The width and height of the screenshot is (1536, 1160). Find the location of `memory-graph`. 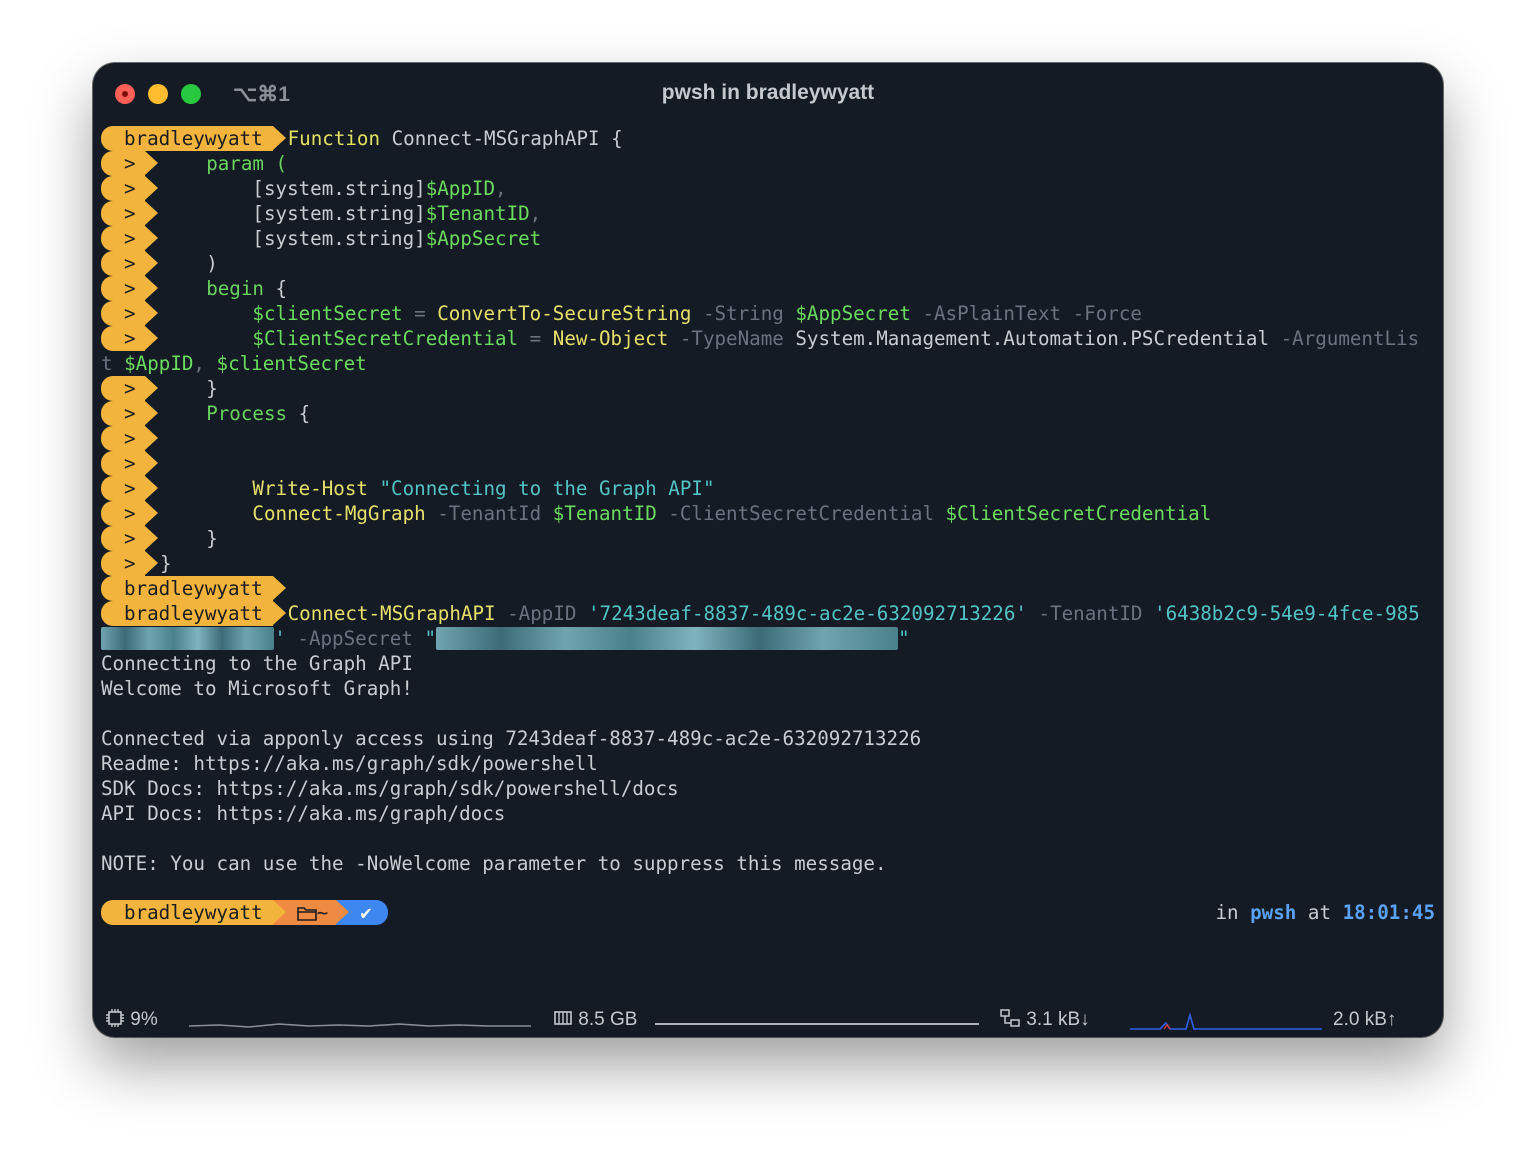

memory-graph is located at coordinates (817, 1024).